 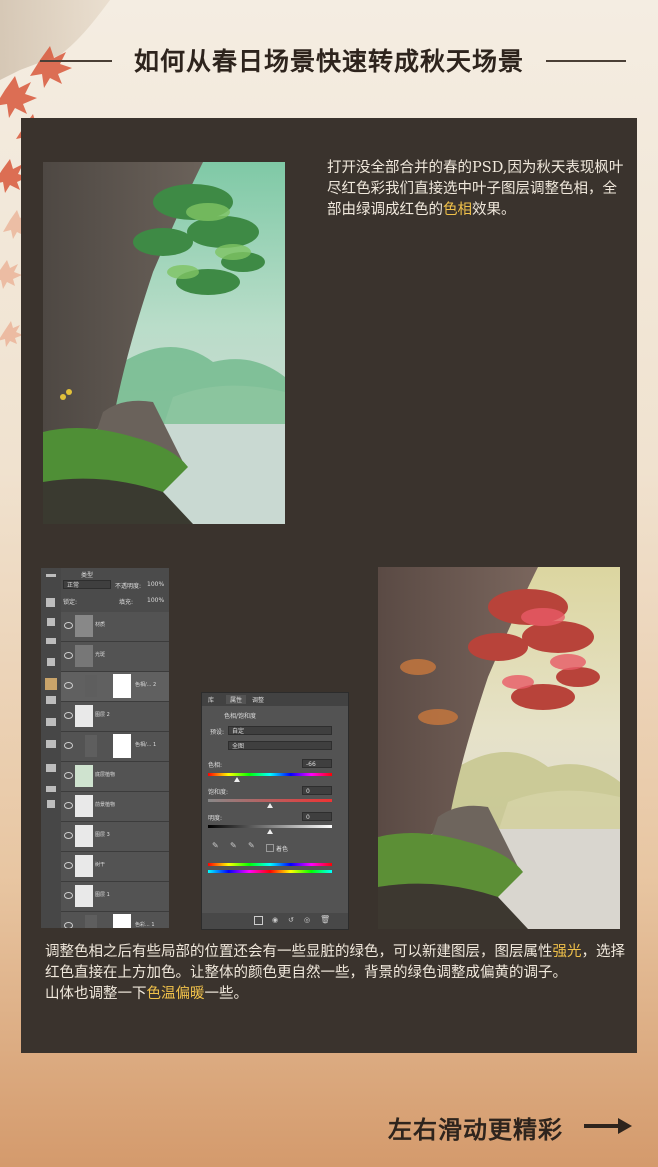 What do you see at coordinates (317, 763) in the screenshot?
I see `hue-value: -66` at bounding box center [317, 763].